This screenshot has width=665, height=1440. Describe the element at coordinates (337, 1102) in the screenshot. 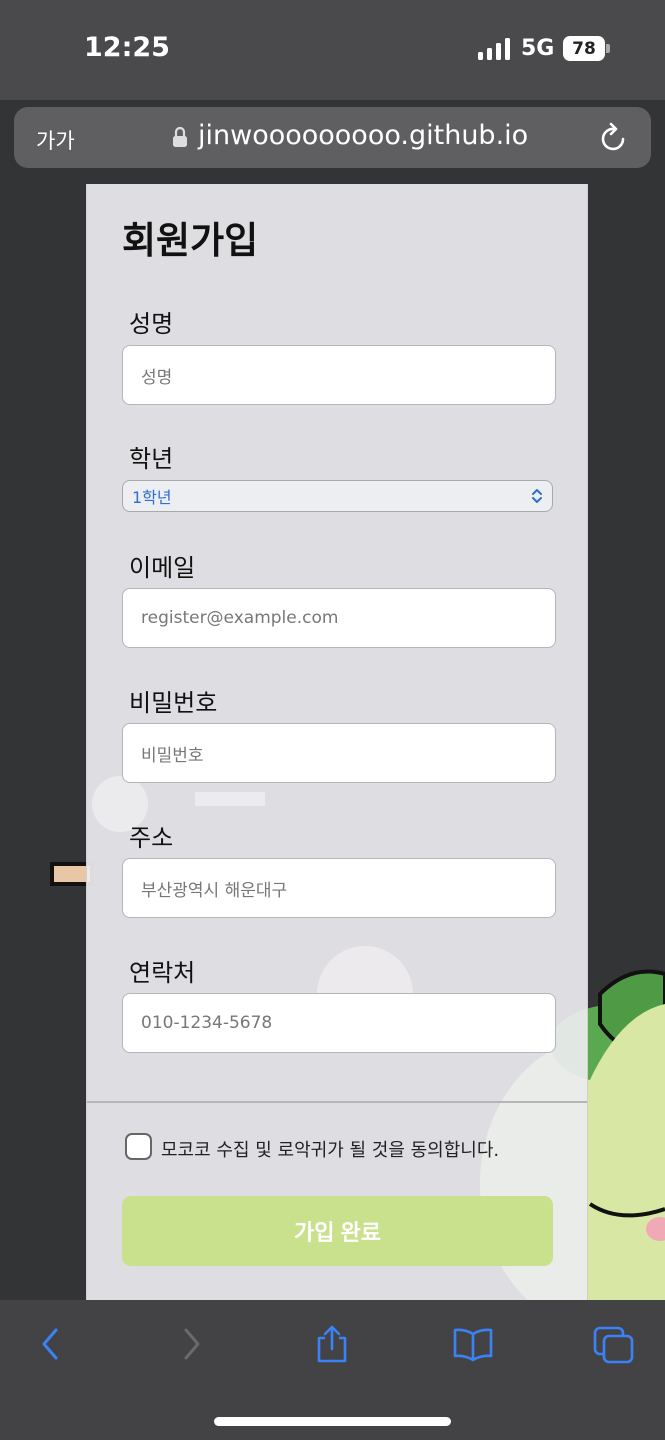

I see `divider` at that location.